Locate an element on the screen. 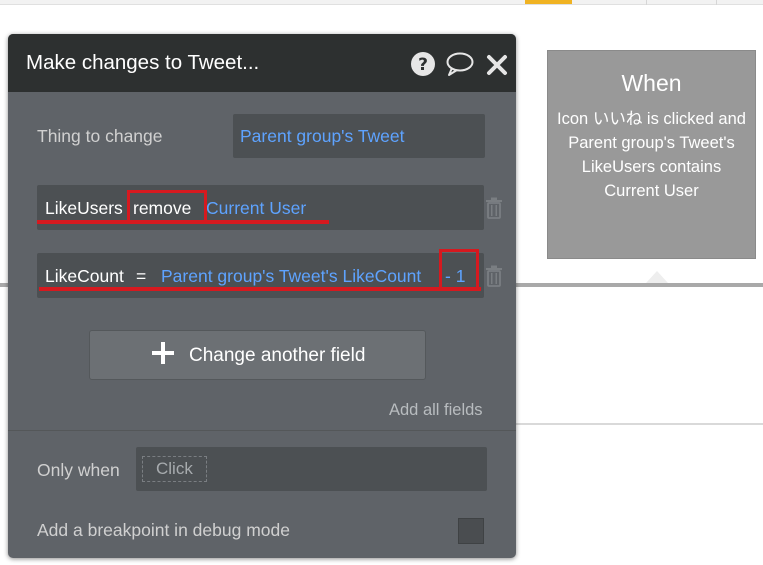 The width and height of the screenshot is (763, 565). editor-top-accent is located at coordinates (548, 2).